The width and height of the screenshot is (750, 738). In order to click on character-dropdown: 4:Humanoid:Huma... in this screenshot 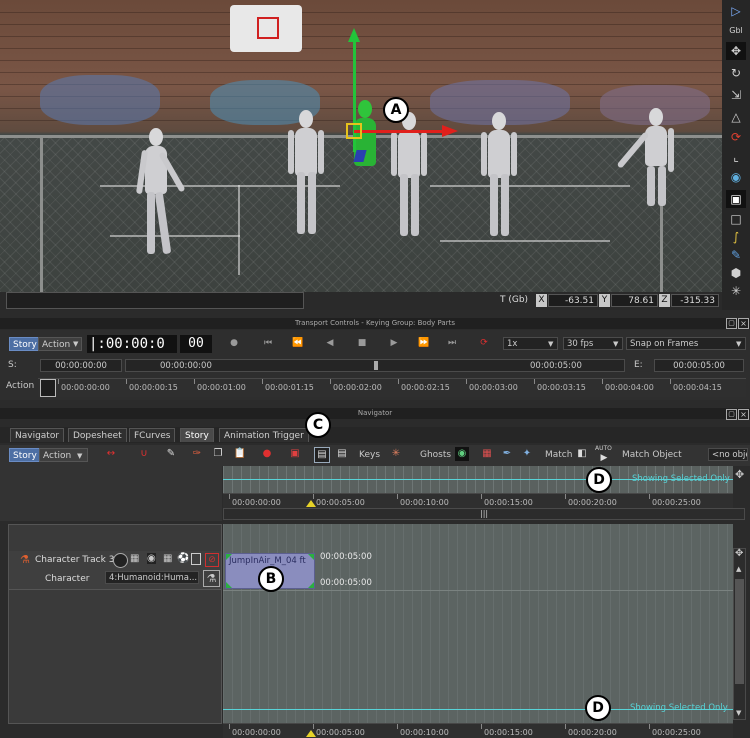, I will do `click(152, 577)`.